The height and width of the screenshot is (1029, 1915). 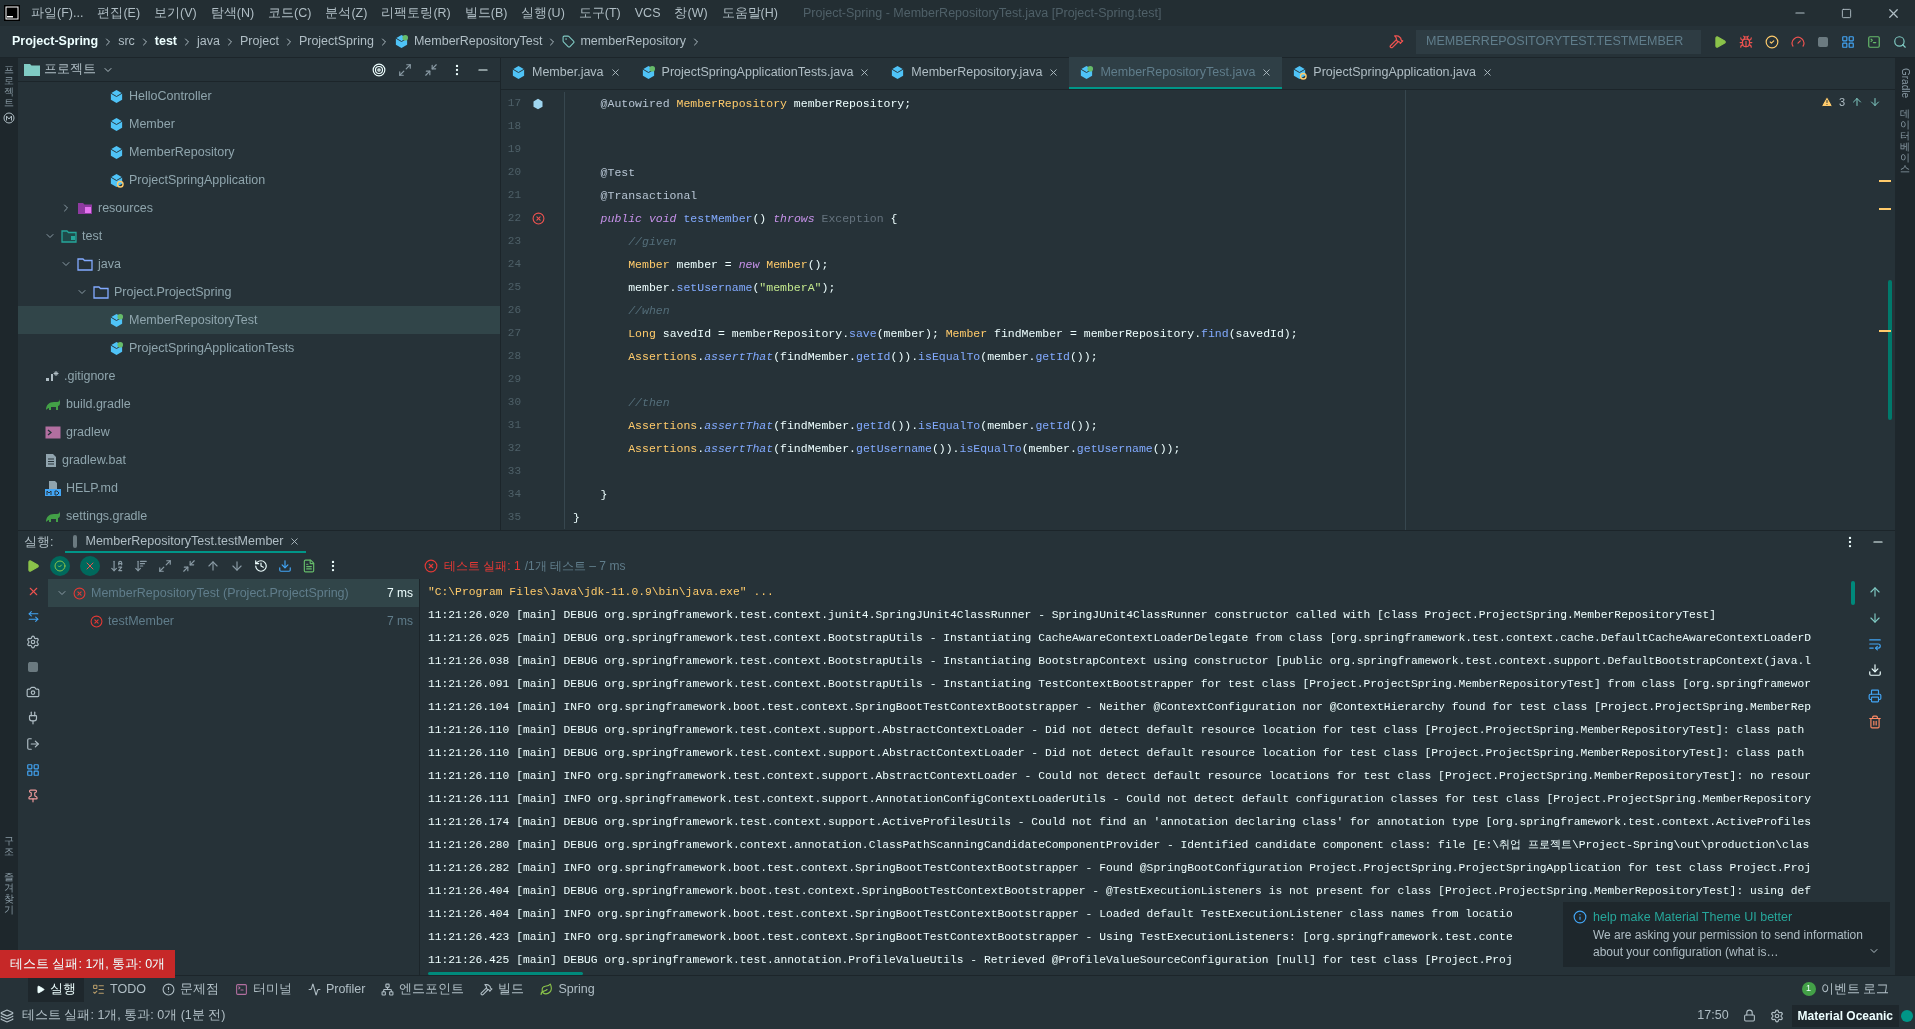 I want to click on toggle-icon, so click(x=33, y=616).